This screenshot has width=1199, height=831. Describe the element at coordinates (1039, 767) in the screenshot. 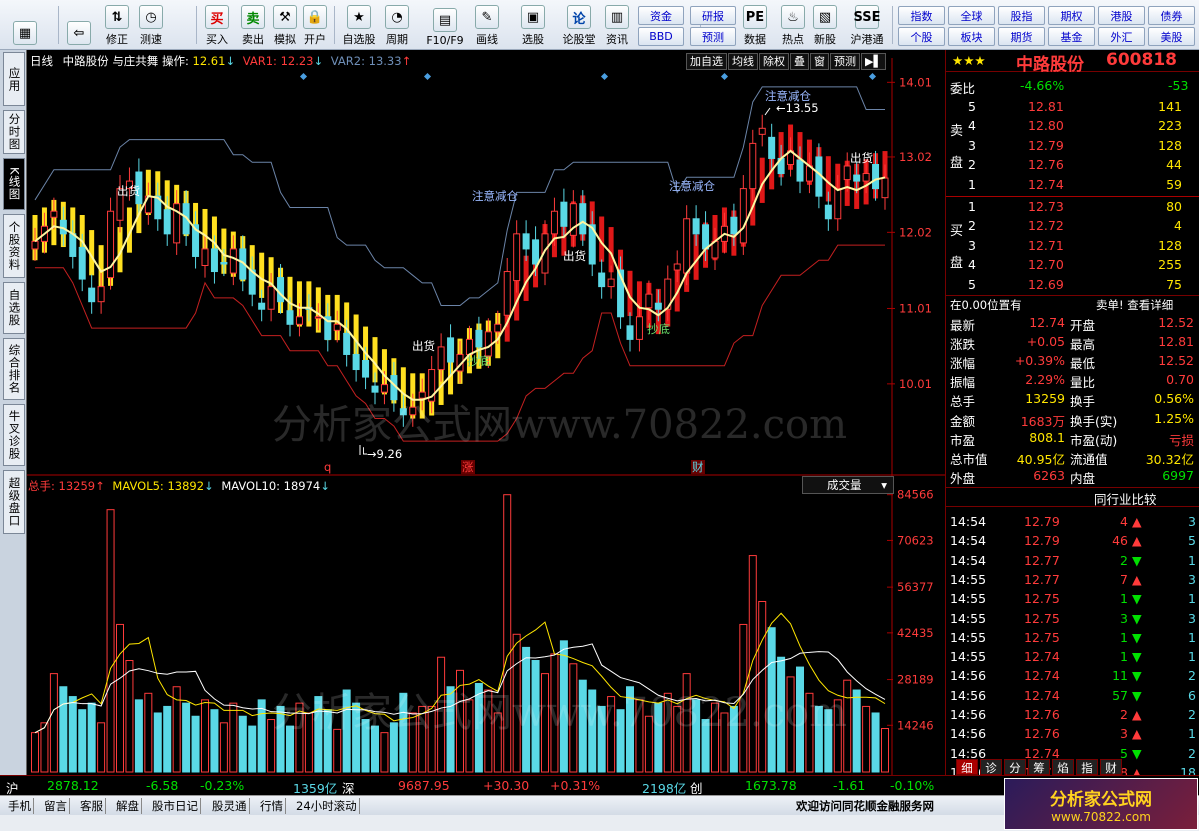

I see `panel-tab-3: 筹` at that location.